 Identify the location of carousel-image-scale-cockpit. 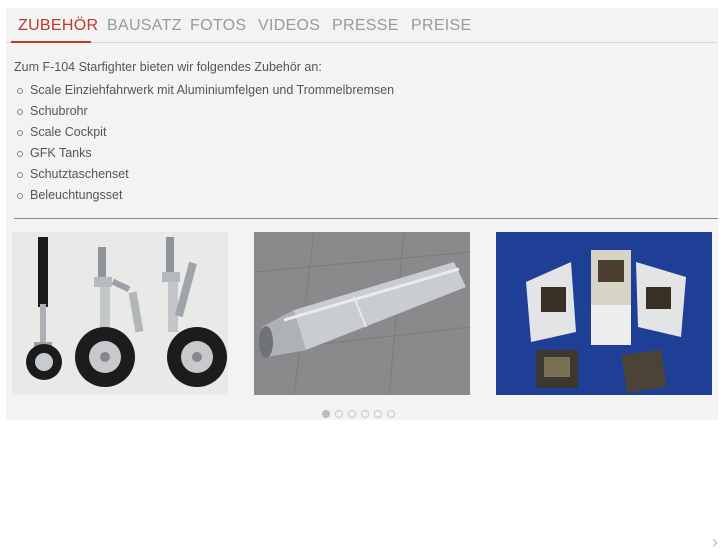
(604, 313).